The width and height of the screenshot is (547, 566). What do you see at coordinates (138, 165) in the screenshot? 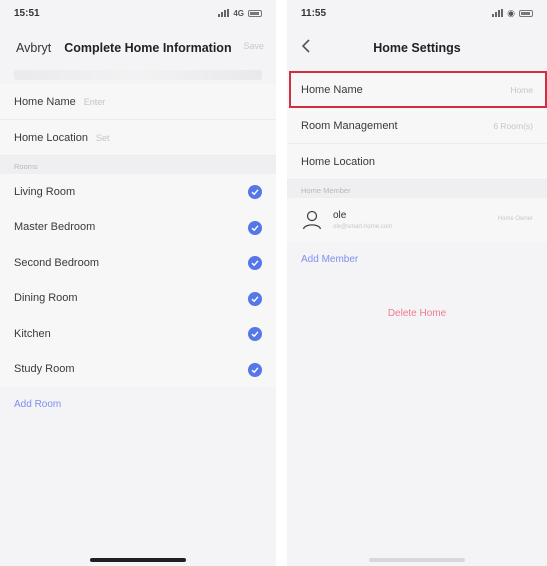
I see `rooms-section-label: Rooms` at bounding box center [138, 165].